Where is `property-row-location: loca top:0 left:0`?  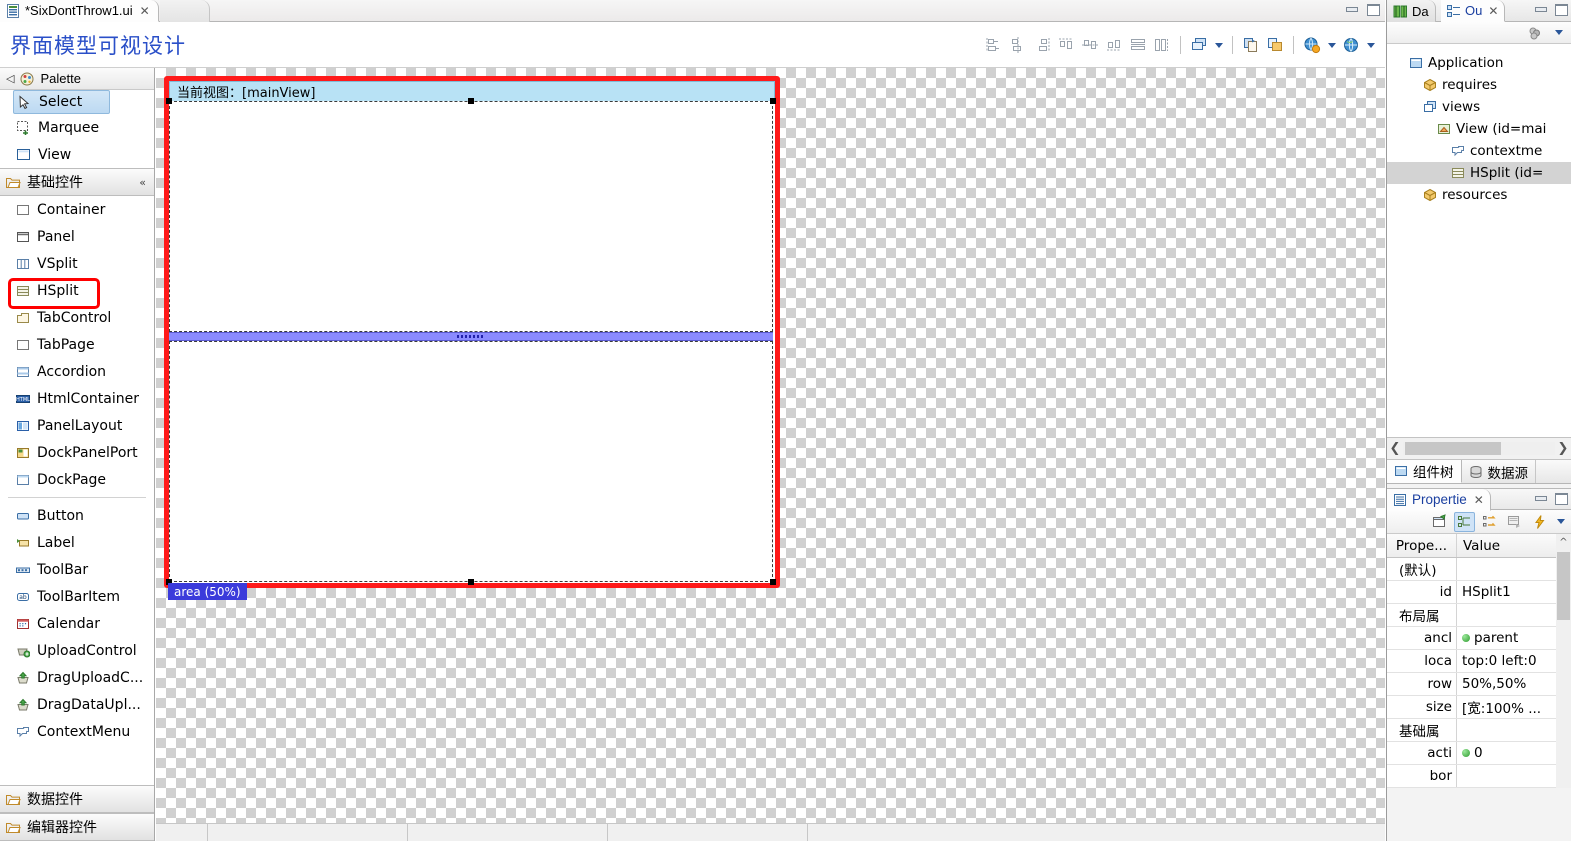 property-row-location: loca top:0 left:0 is located at coordinates (1479, 661).